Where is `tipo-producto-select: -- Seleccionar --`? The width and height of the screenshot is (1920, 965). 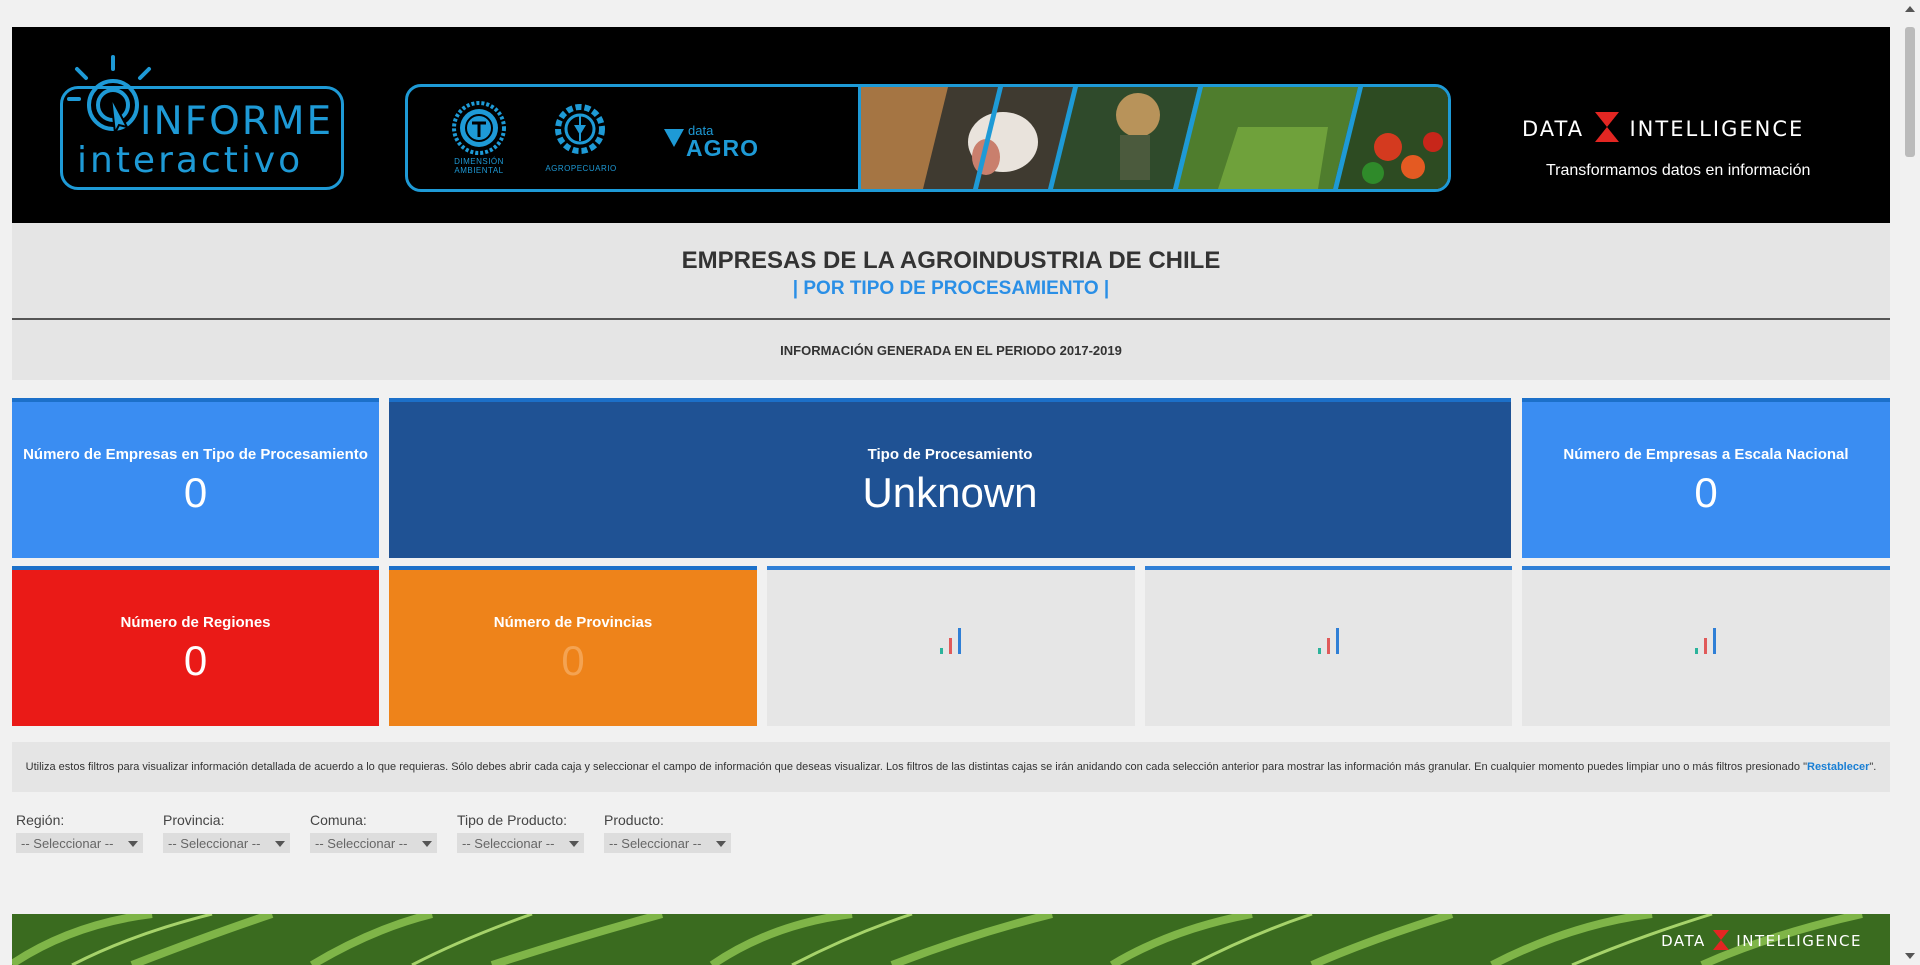 tipo-producto-select: -- Seleccionar -- is located at coordinates (520, 843).